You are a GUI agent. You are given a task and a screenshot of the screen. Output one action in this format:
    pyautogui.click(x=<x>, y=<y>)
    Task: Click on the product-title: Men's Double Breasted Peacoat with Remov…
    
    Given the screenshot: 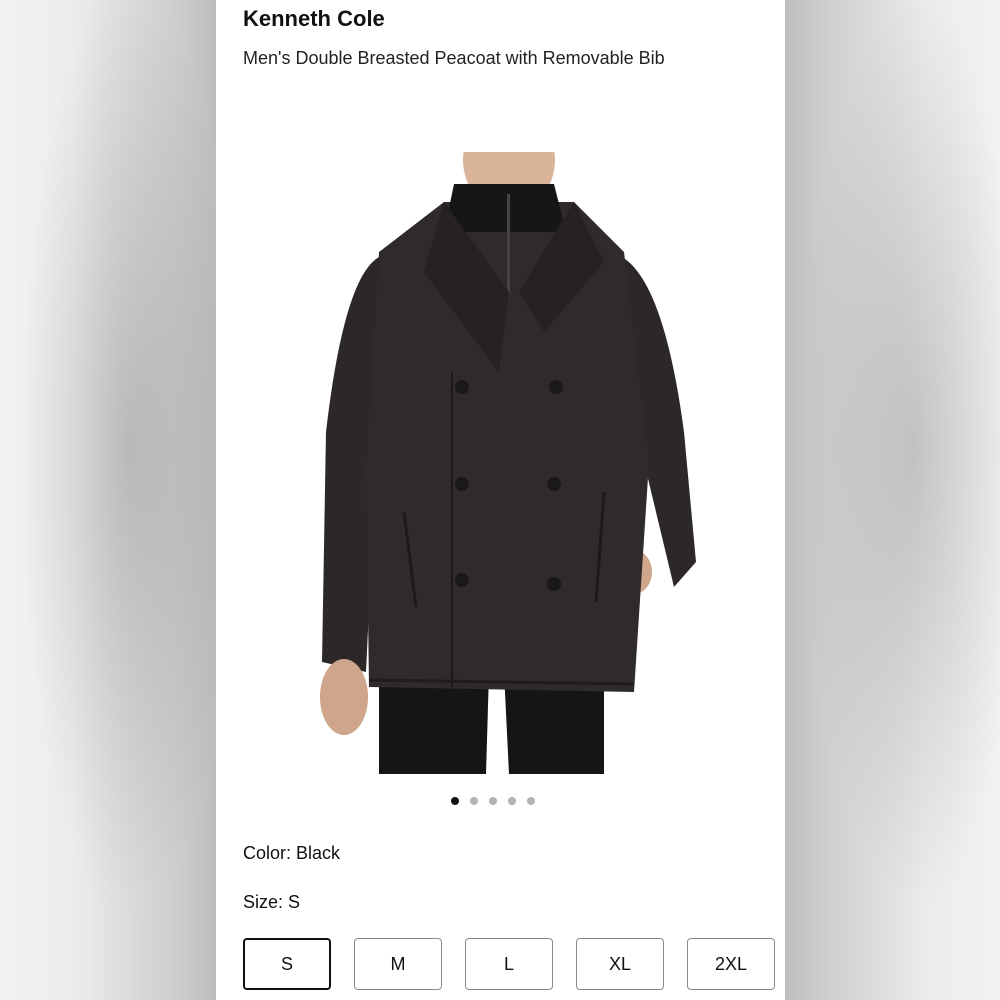 What is the action you would take?
    pyautogui.click(x=454, y=58)
    